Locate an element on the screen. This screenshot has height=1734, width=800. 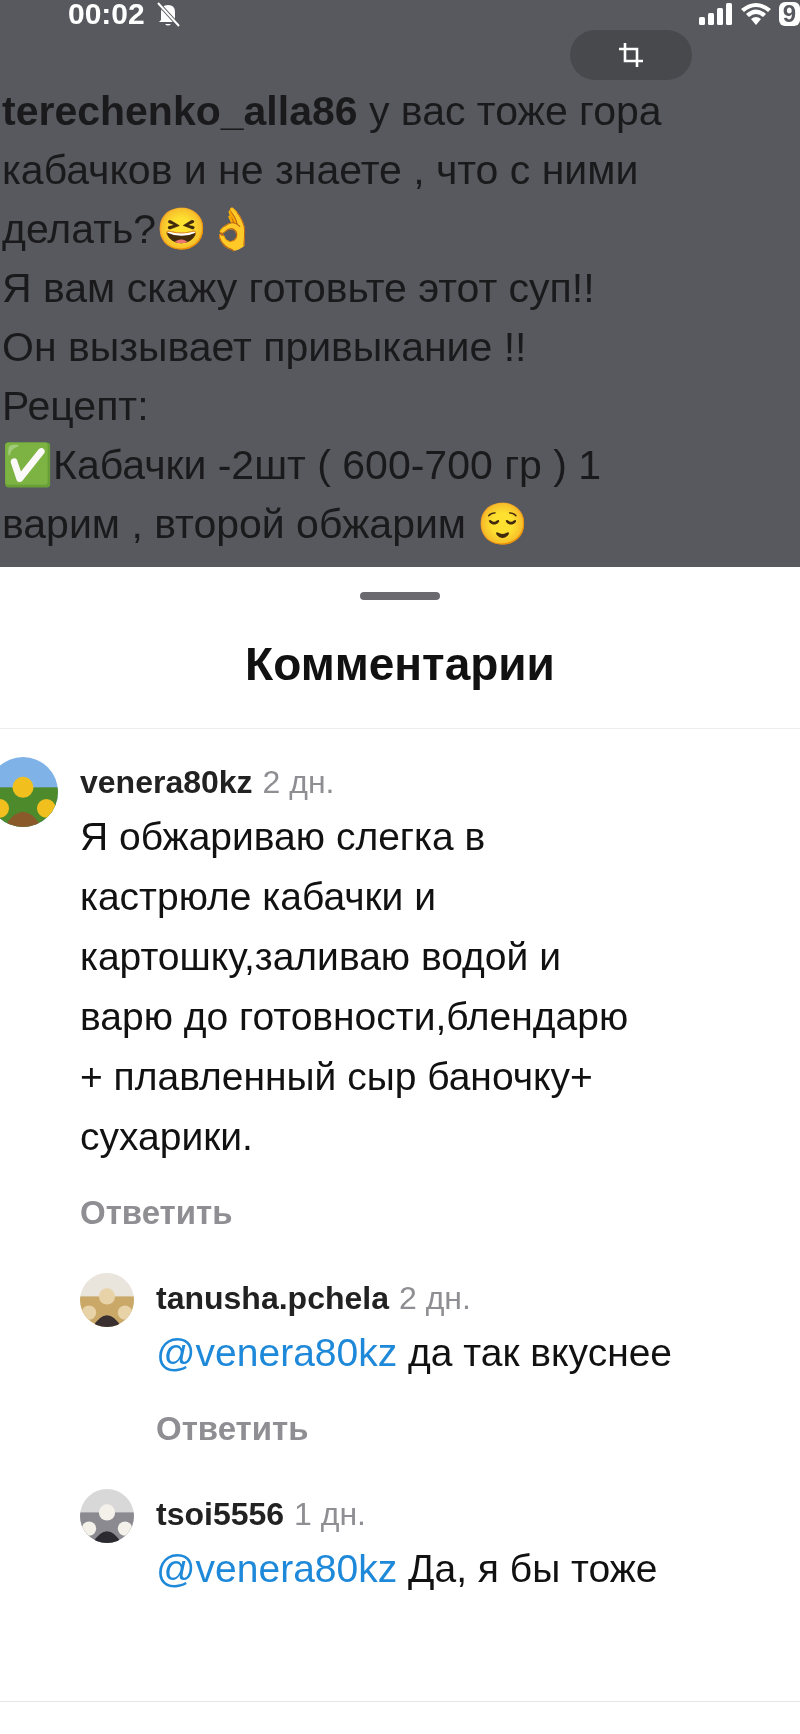
status-time: 00:02 is located at coordinates (106, 14).